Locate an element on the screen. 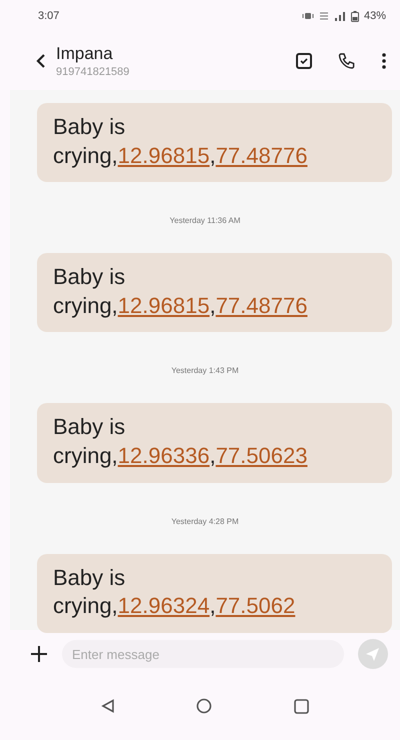 Image resolution: width=400 pixels, height=740 pixels. home-button is located at coordinates (204, 706).